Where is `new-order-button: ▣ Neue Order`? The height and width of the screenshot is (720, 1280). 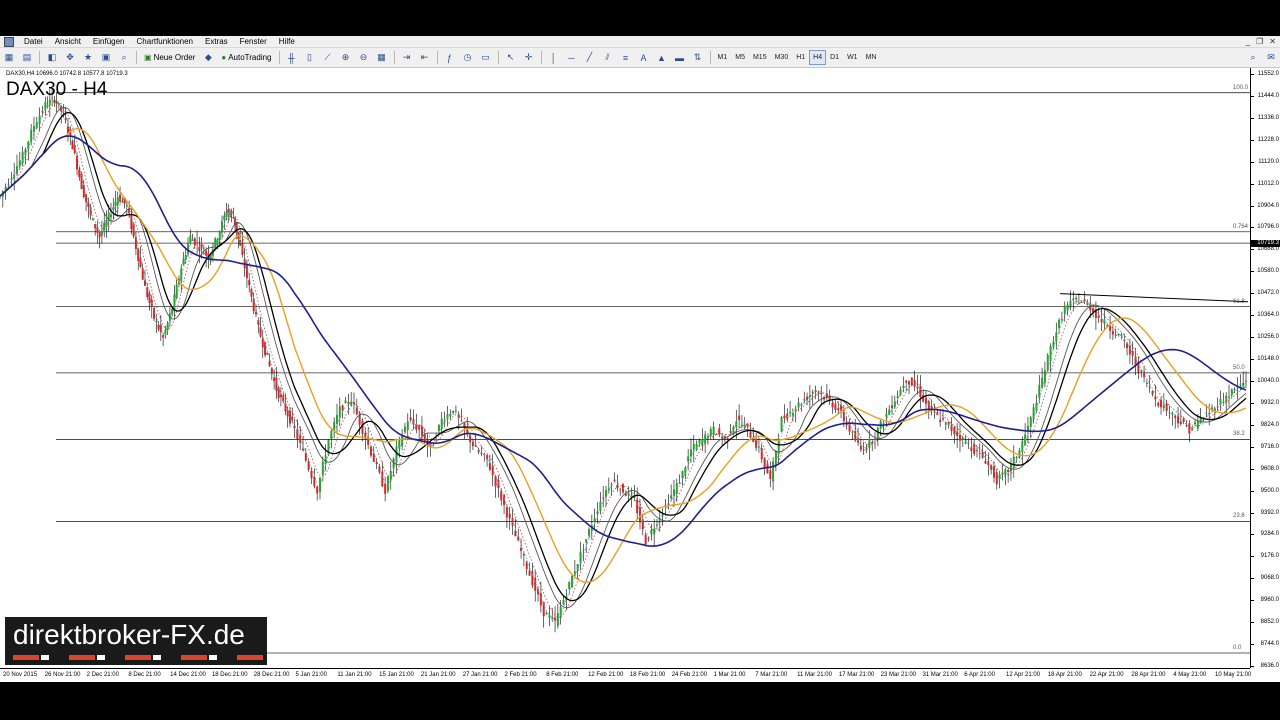 new-order-button: ▣ Neue Order is located at coordinates (169, 57).